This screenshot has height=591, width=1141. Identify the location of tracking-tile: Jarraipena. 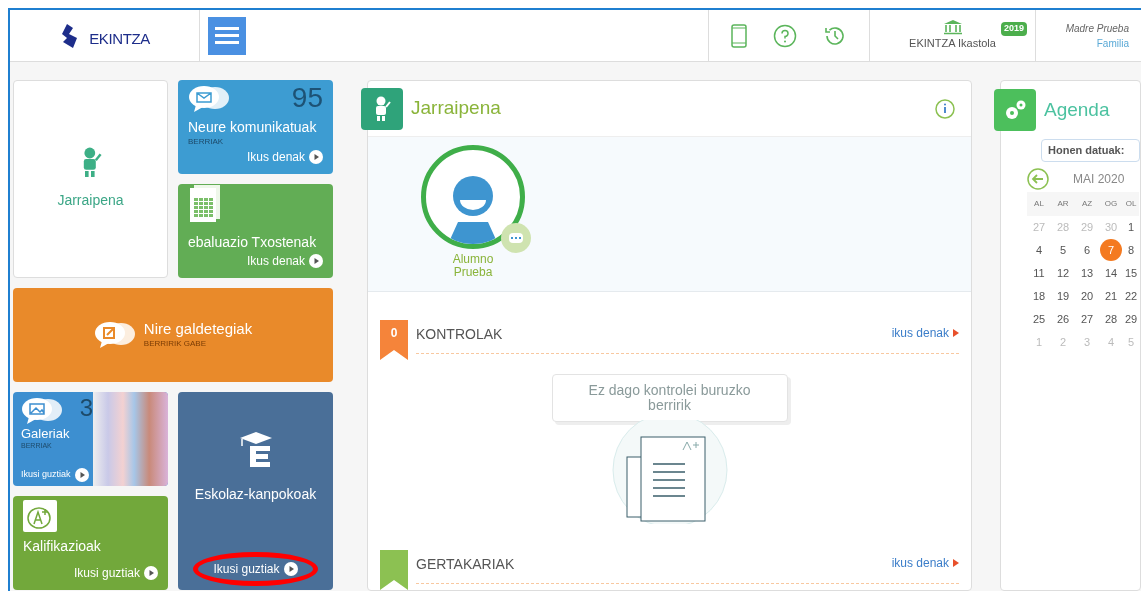
(90, 179).